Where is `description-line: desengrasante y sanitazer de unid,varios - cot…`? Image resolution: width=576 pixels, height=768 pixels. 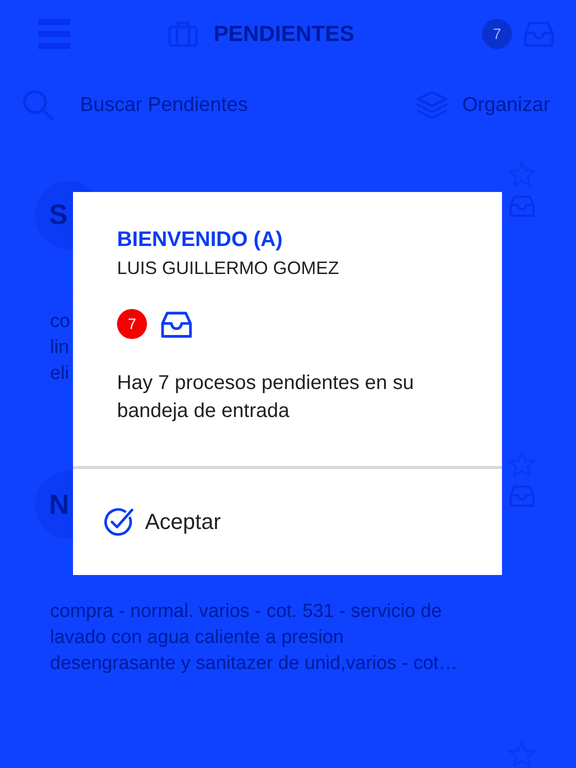 description-line: desengrasante y sanitazer de unid,varios - cot… is located at coordinates (254, 664).